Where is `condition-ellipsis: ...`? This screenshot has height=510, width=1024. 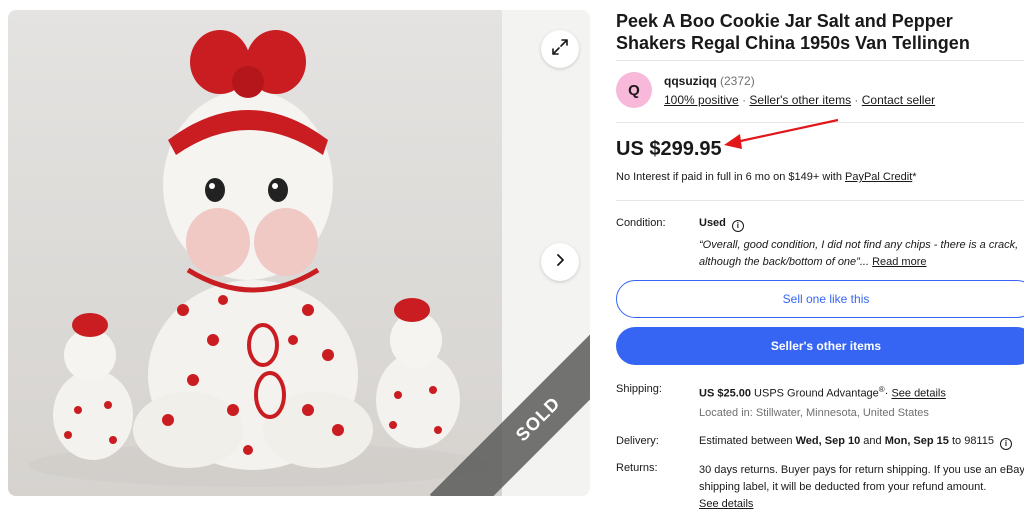
condition-ellipsis: ... is located at coordinates (864, 262).